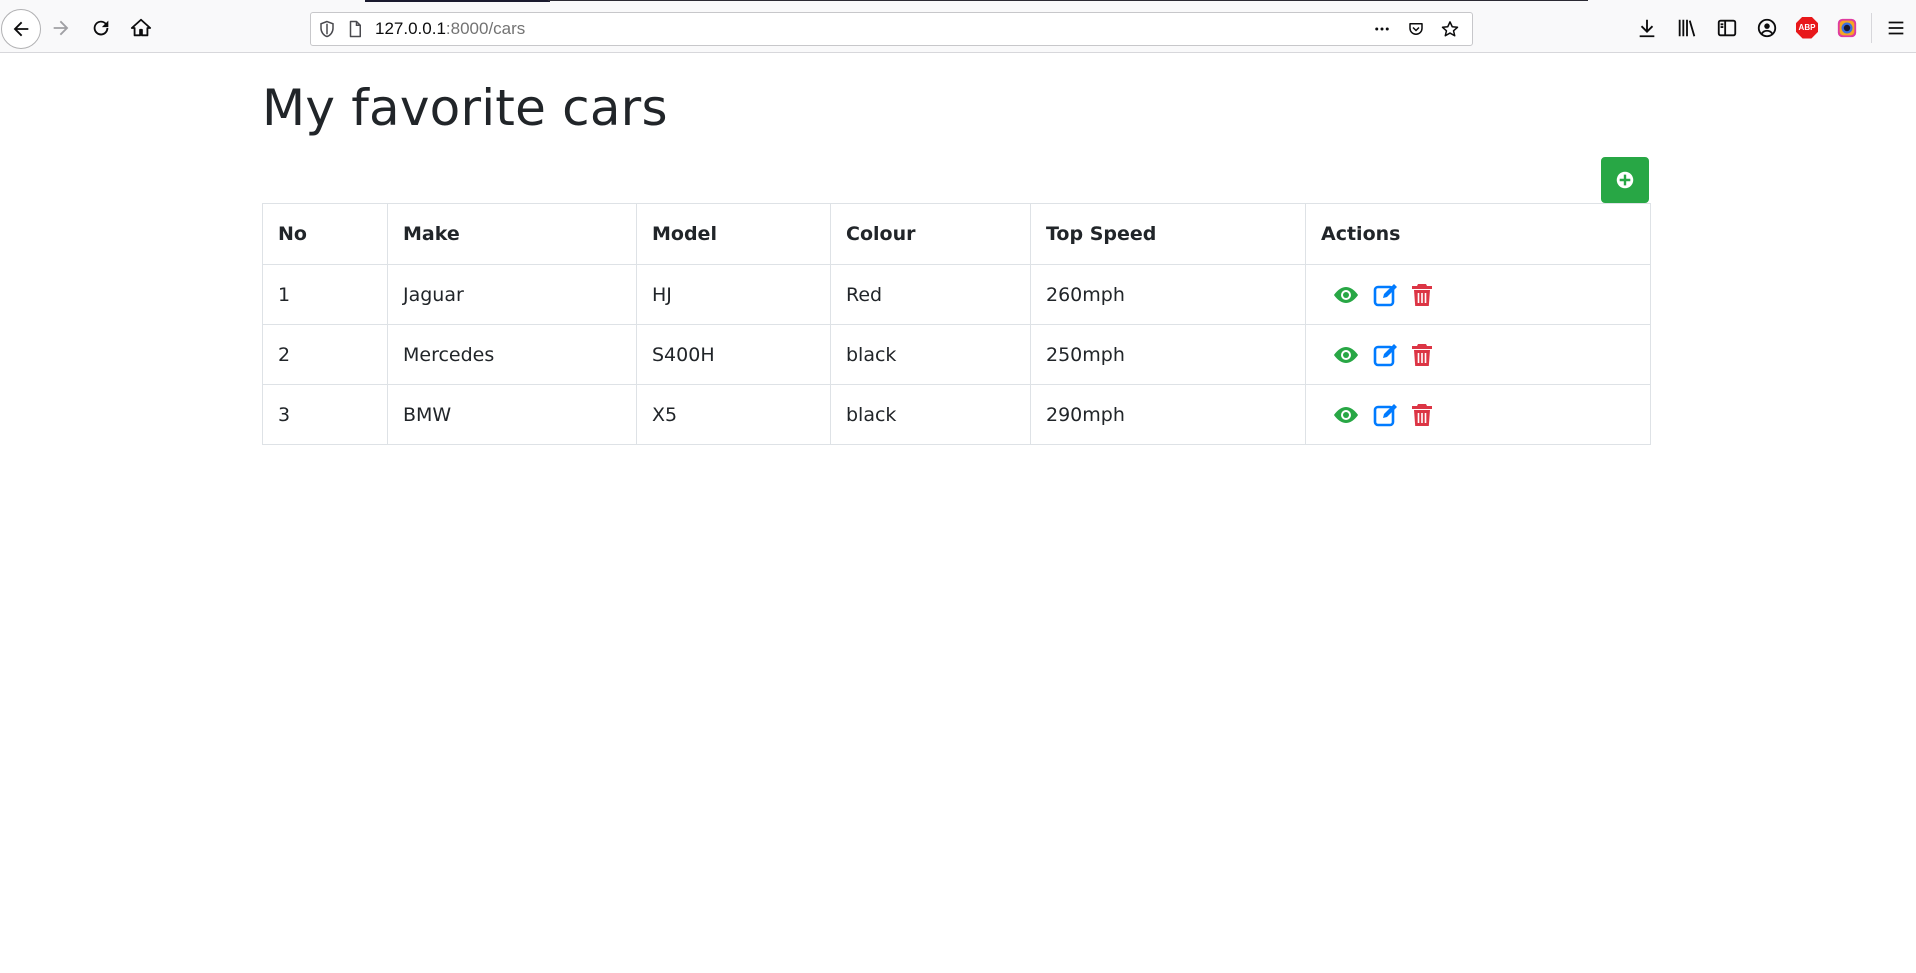 The width and height of the screenshot is (1916, 973). I want to click on download-icon, so click(1647, 28).